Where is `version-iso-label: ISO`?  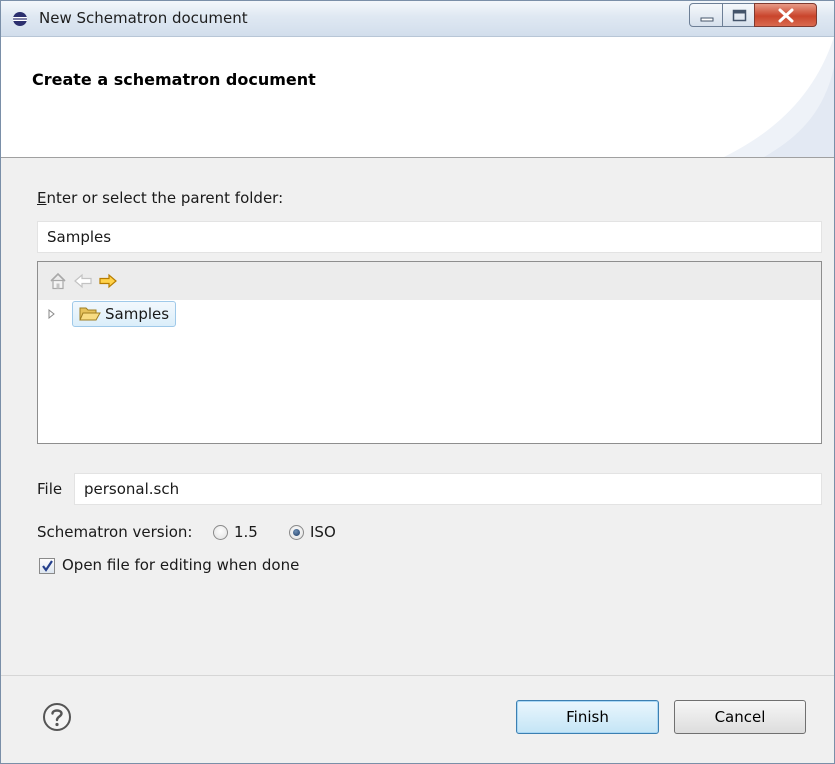 version-iso-label: ISO is located at coordinates (323, 532).